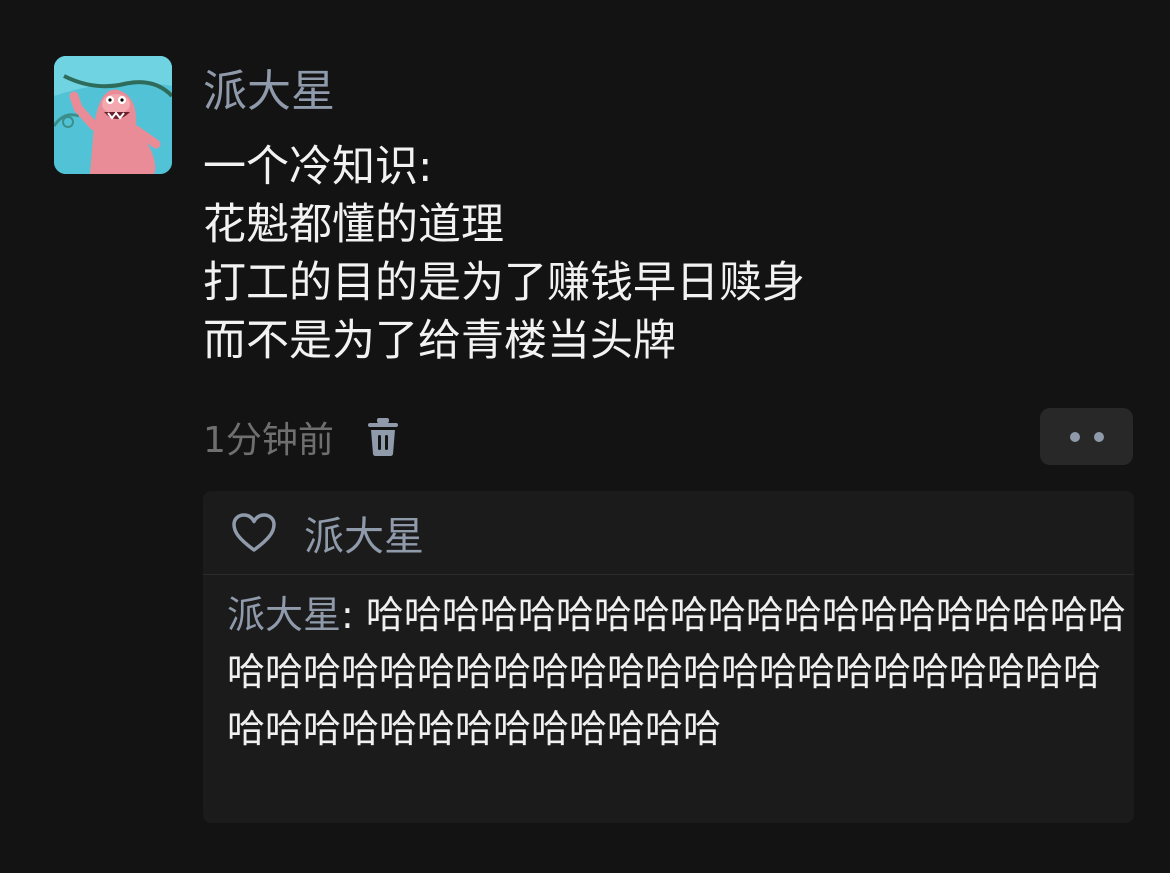 This screenshot has width=1170, height=873. Describe the element at coordinates (268, 440) in the screenshot. I see `post-timestamp: 1分钟前` at that location.